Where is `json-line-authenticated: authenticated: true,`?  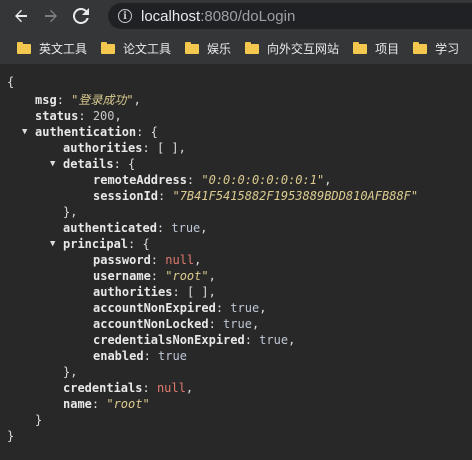
json-line-authenticated: authenticated: true, is located at coordinates (135, 228).